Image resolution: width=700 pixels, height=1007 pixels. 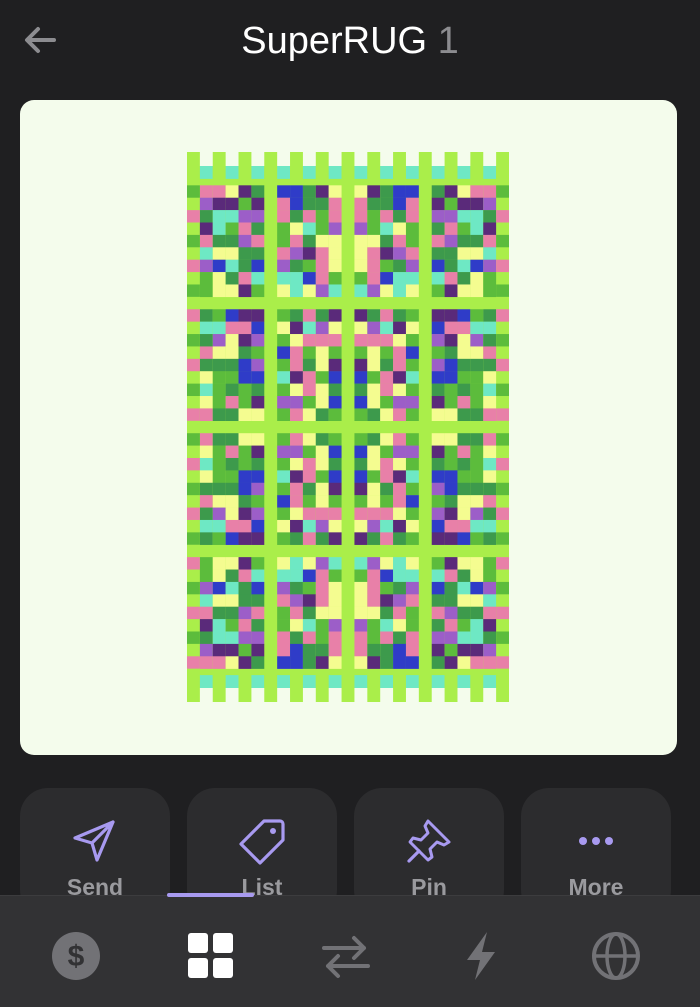 I want to click on swap-icon, so click(x=346, y=957).